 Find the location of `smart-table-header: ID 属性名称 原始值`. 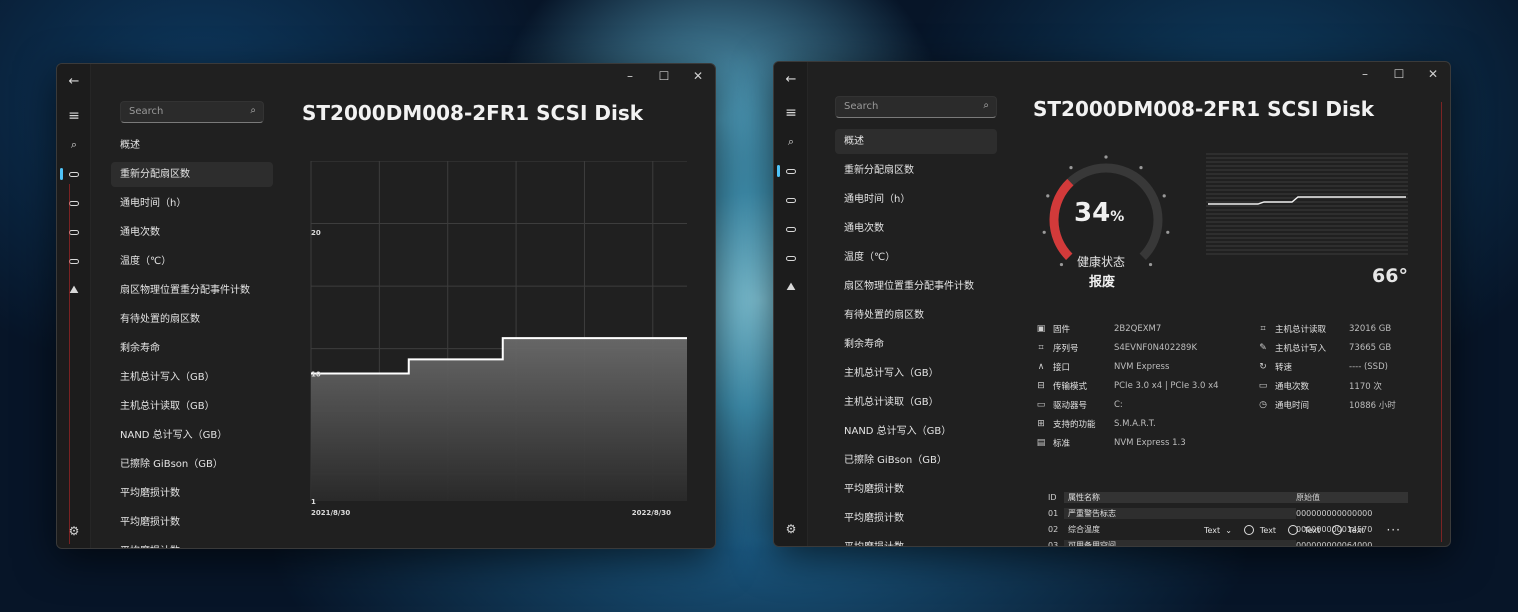

smart-table-header: ID 属性名称 原始值 is located at coordinates (1223, 497).